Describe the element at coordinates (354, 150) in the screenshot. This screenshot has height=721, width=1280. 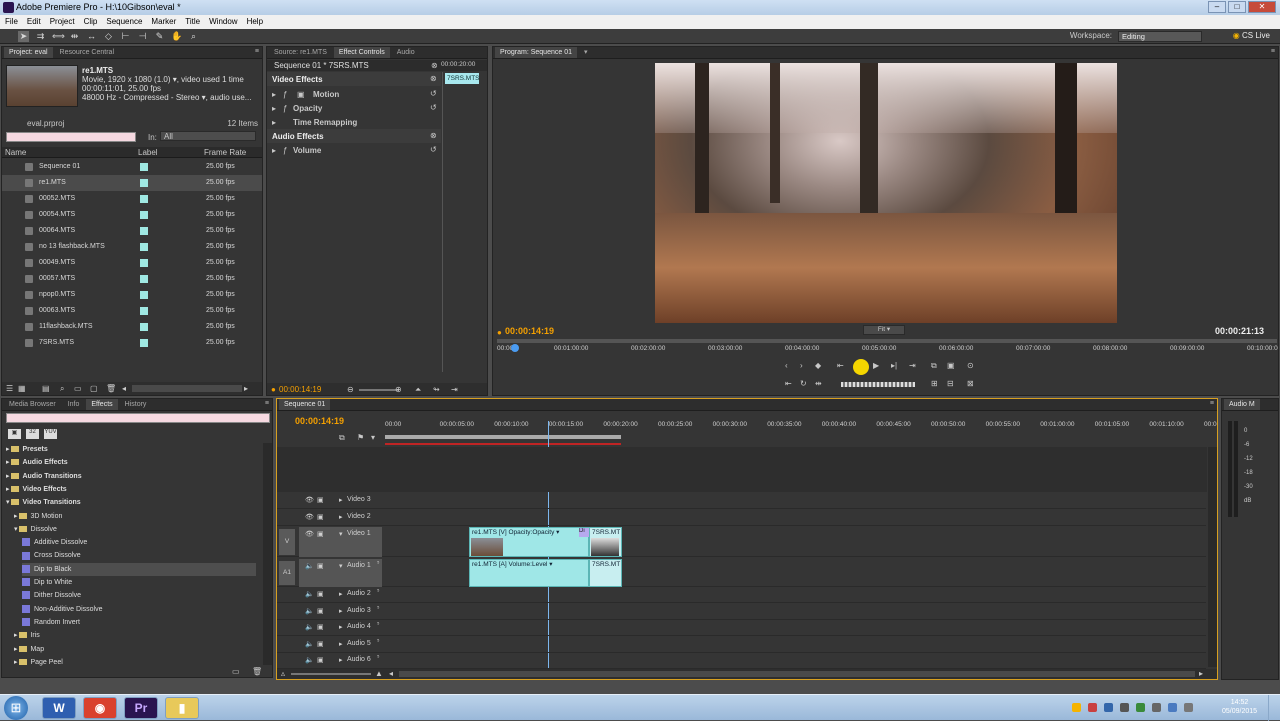
I see `effect-volume: ▸ ƒ Volume ↺` at that location.